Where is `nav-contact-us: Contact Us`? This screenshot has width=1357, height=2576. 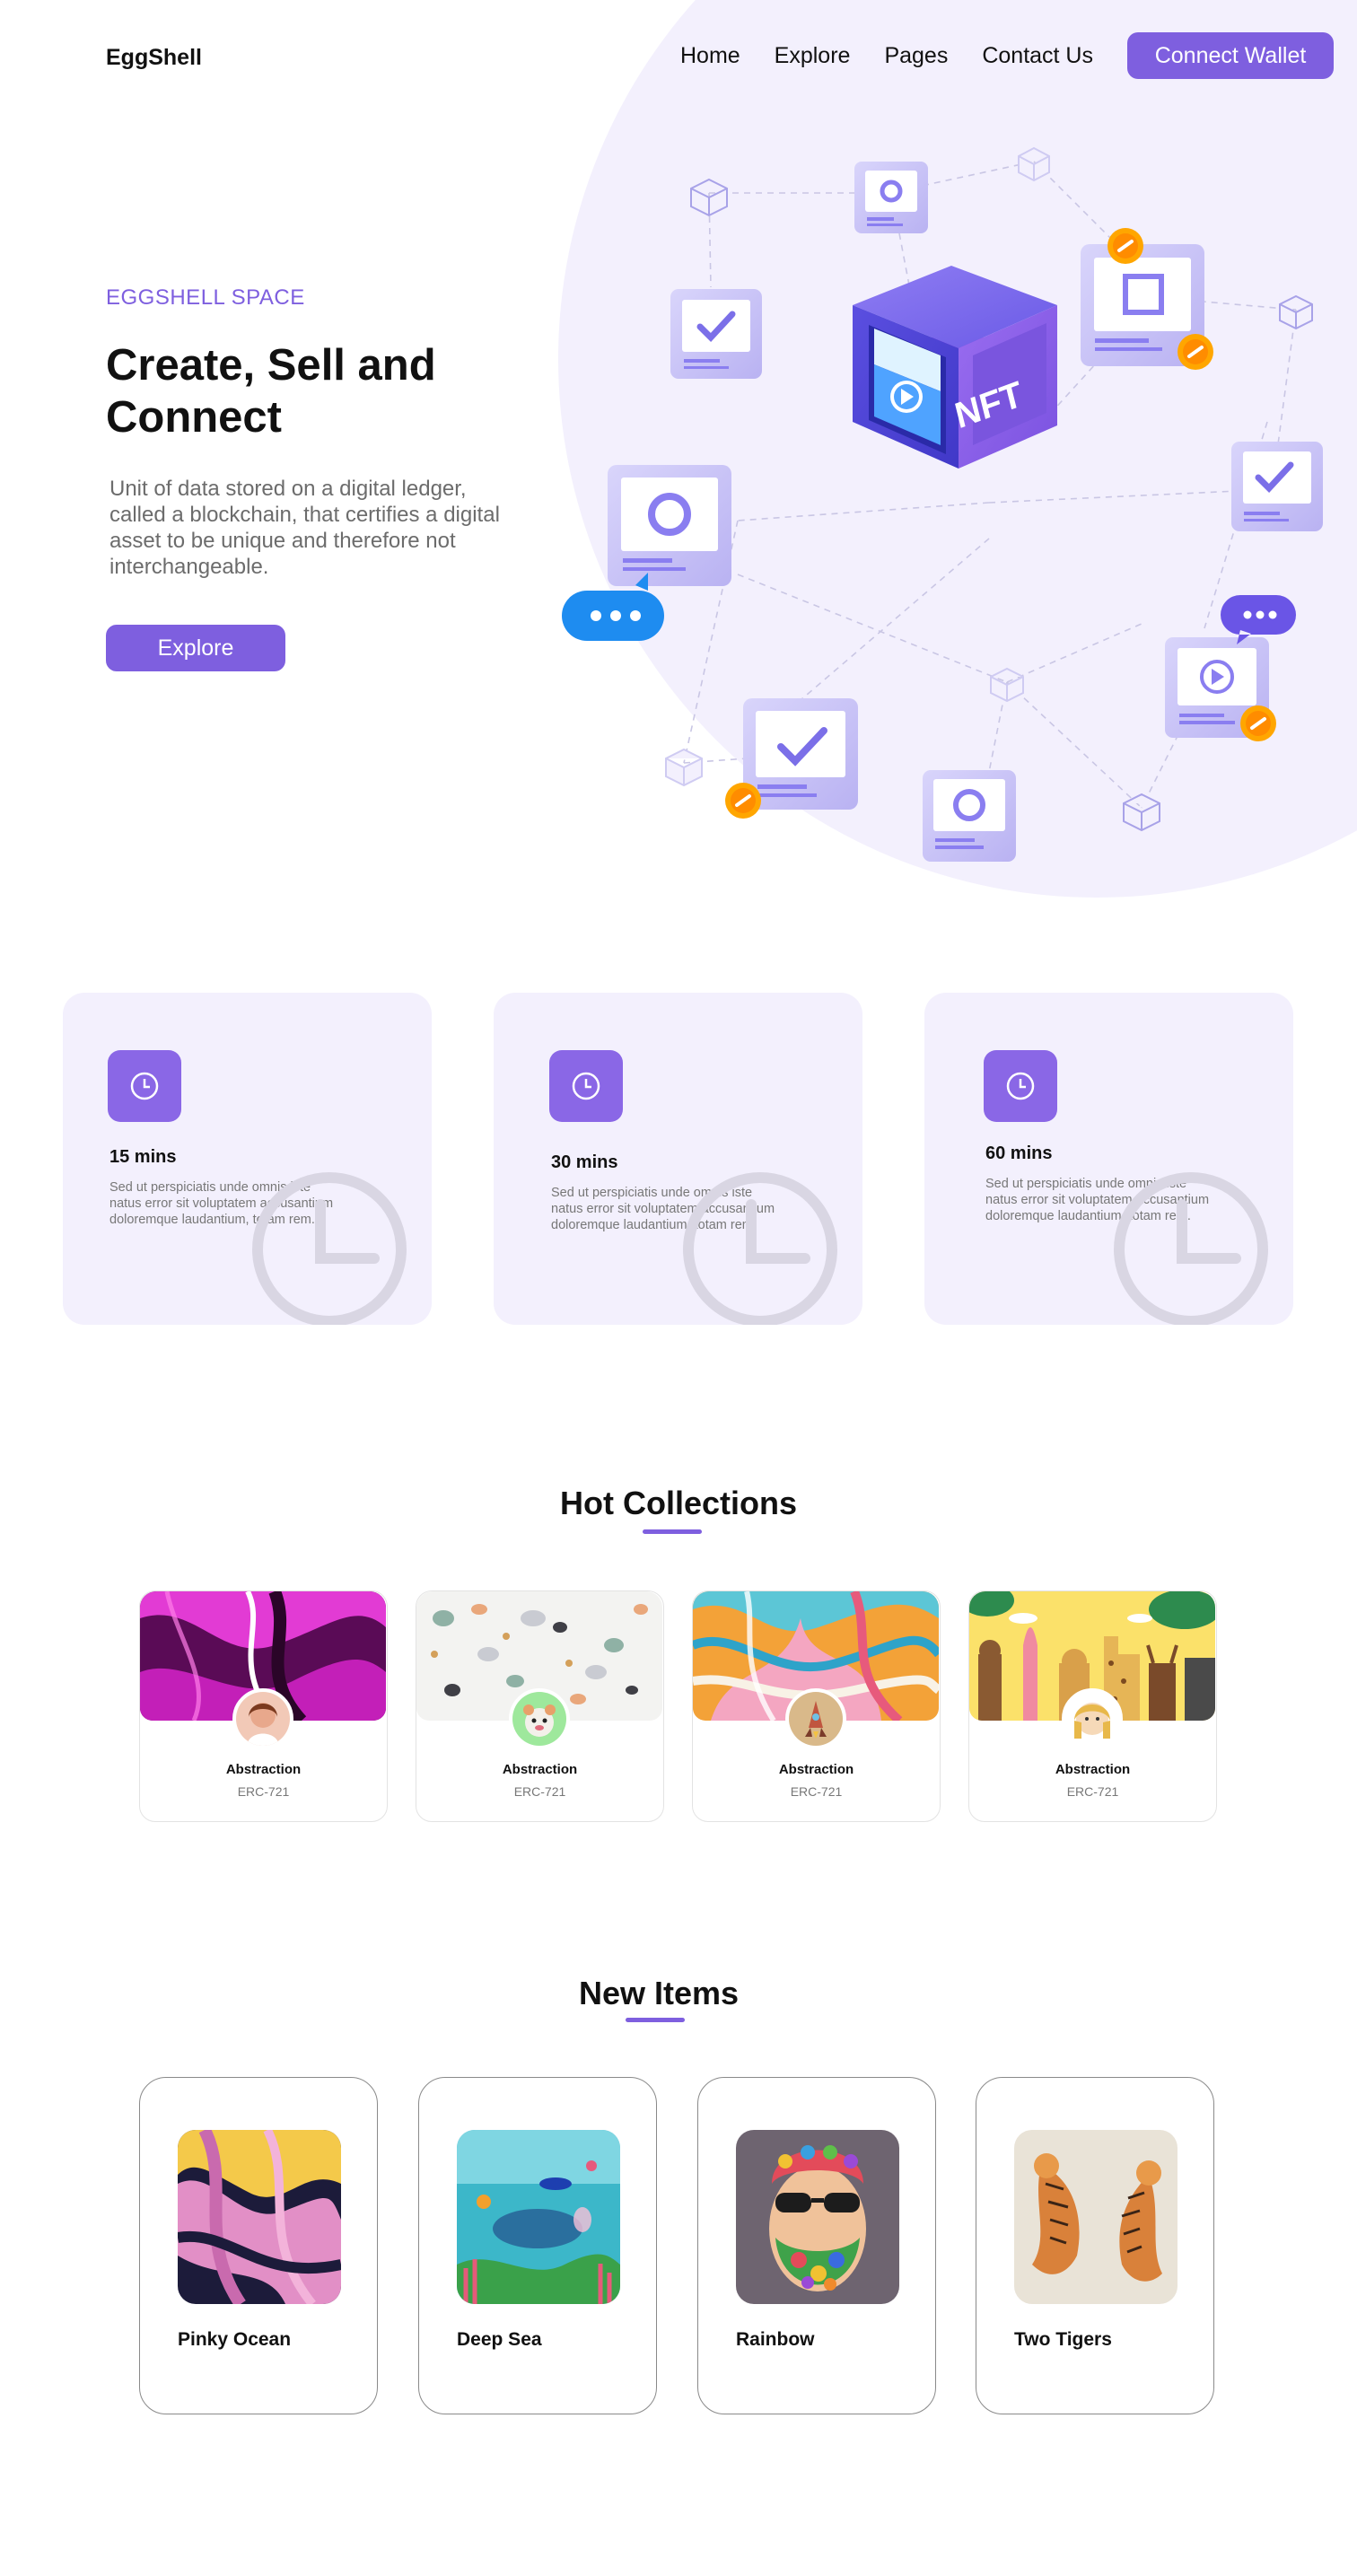 nav-contact-us: Contact Us is located at coordinates (1037, 56).